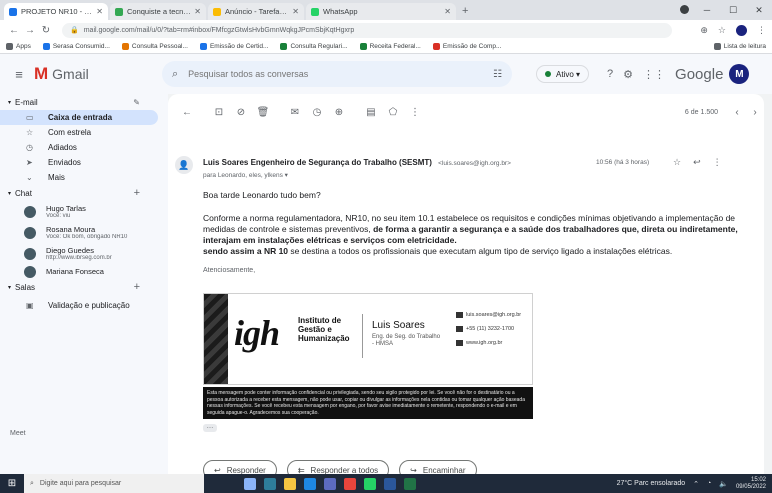 This screenshot has height=493, width=772. Describe the element at coordinates (12, 483) in the screenshot. I see `windows-start-icon: ⊞` at that location.